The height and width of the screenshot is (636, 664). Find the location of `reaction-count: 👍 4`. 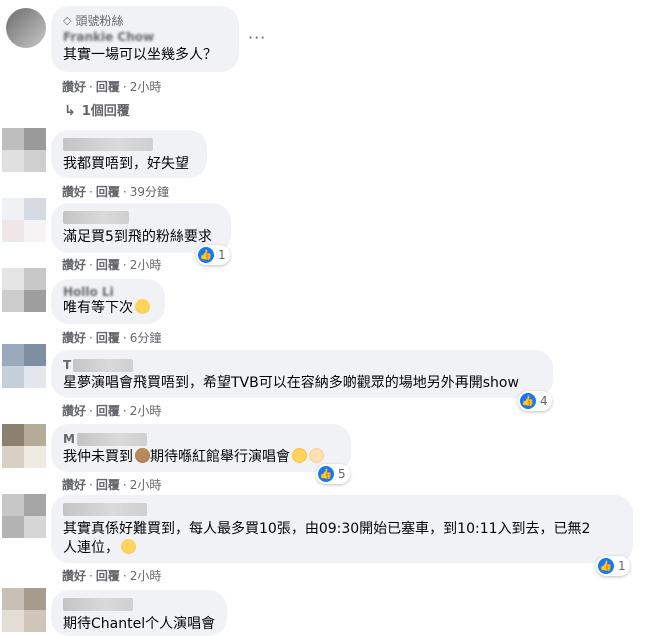

reaction-count: 👍 4 is located at coordinates (535, 401).